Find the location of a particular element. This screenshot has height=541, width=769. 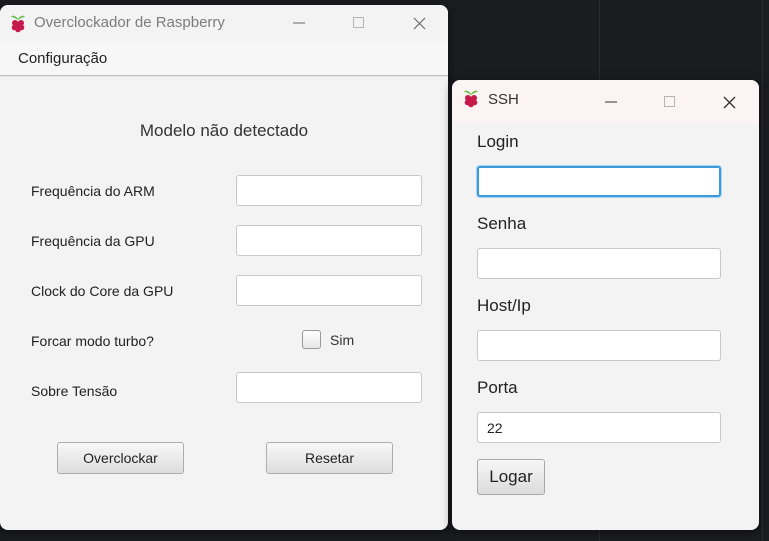

menu-configuracao: Configuração is located at coordinates (62, 58).